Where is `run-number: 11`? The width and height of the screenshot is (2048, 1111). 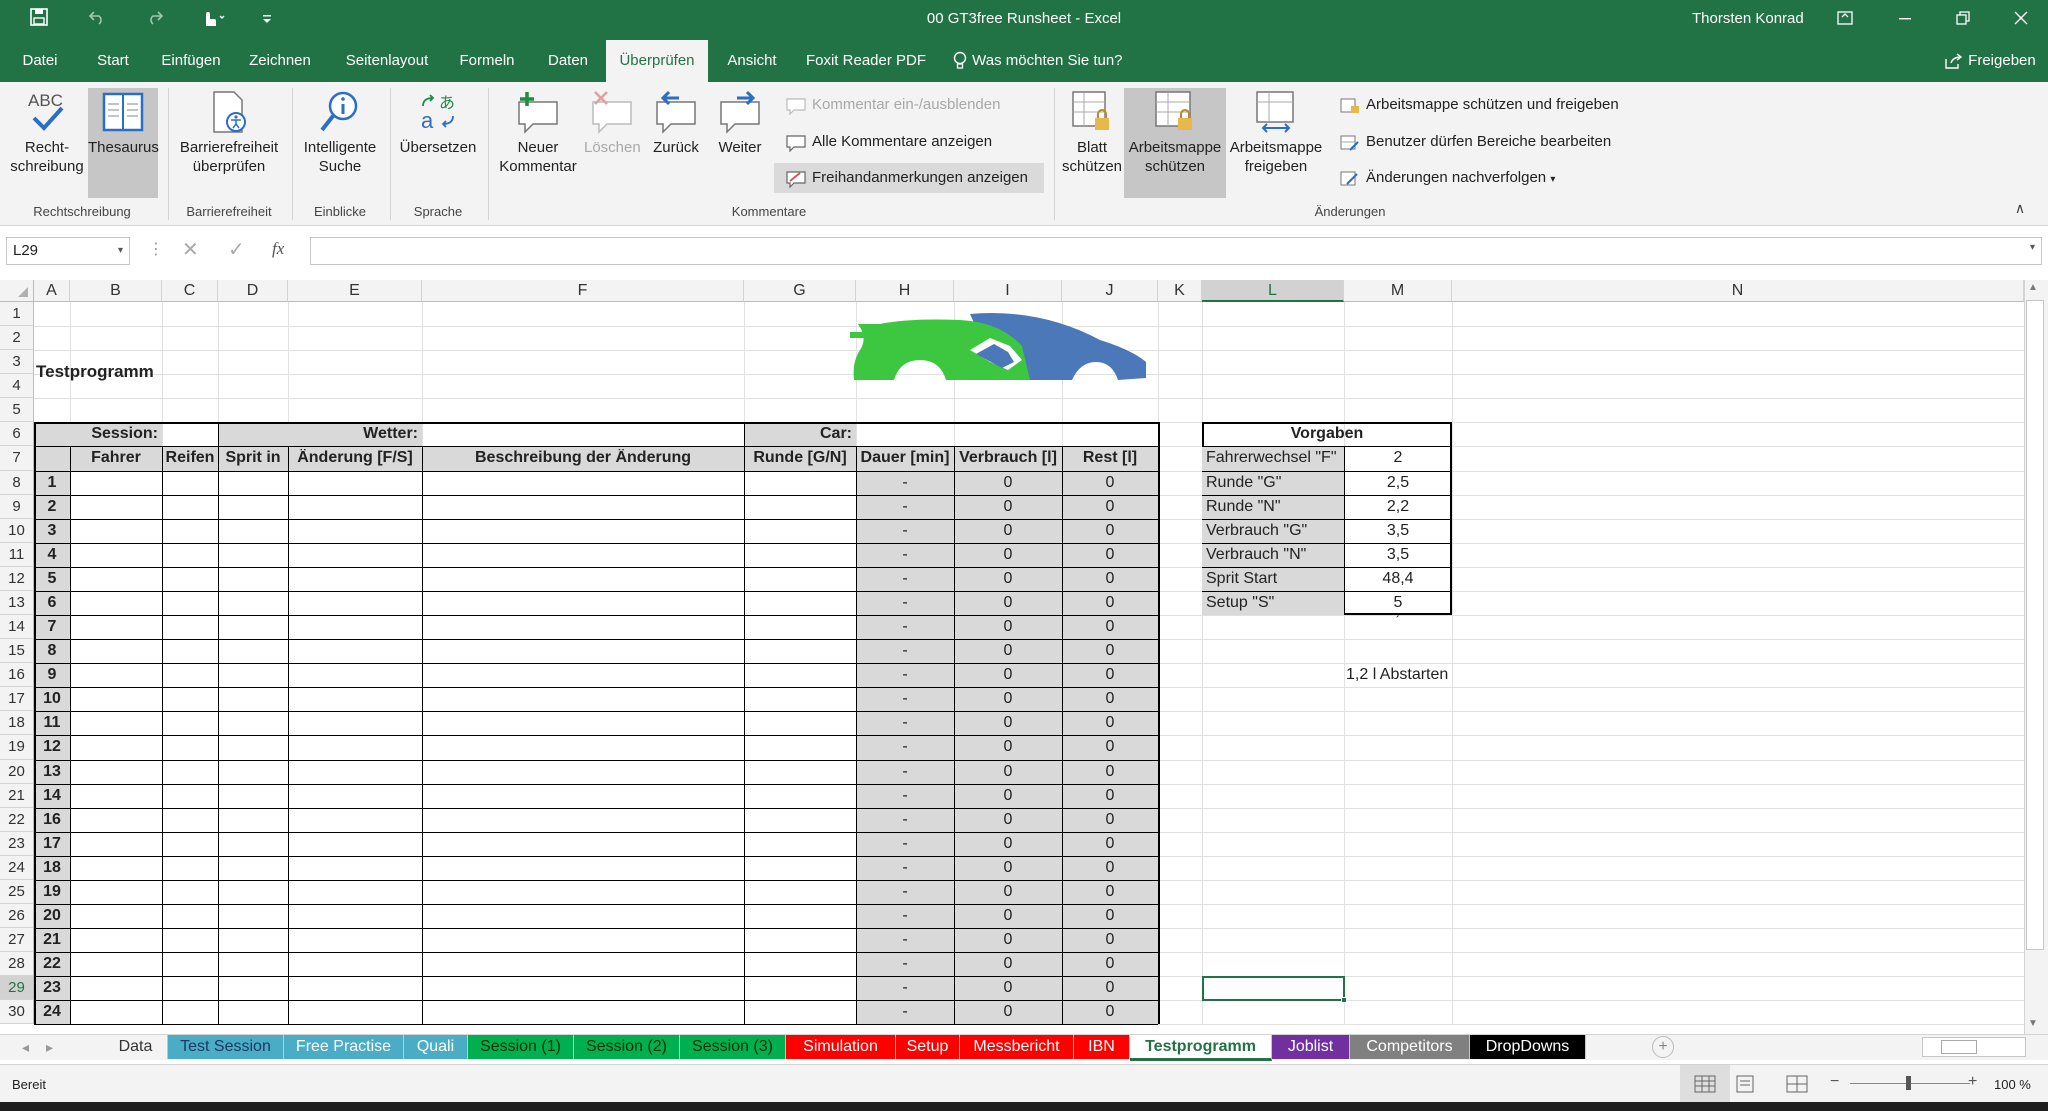 run-number: 11 is located at coordinates (52, 723).